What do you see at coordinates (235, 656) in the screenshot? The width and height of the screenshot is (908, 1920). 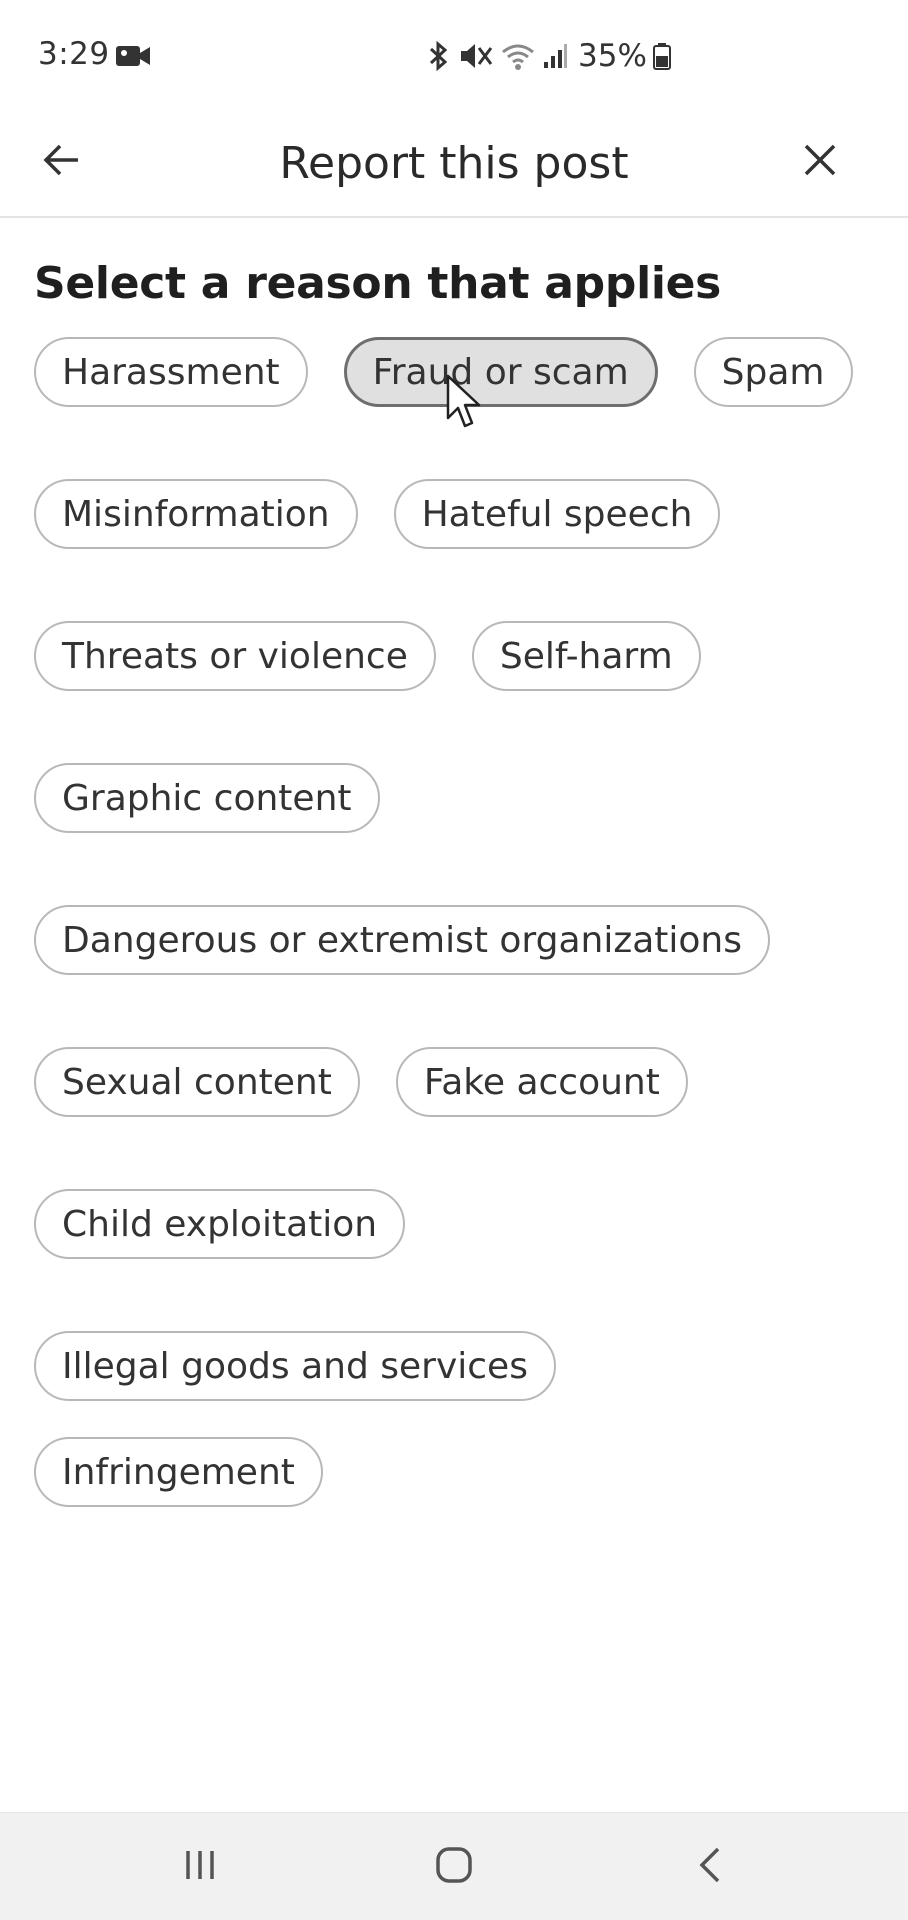 I see `reason-chip-threats-or-violence: Threats or violence` at bounding box center [235, 656].